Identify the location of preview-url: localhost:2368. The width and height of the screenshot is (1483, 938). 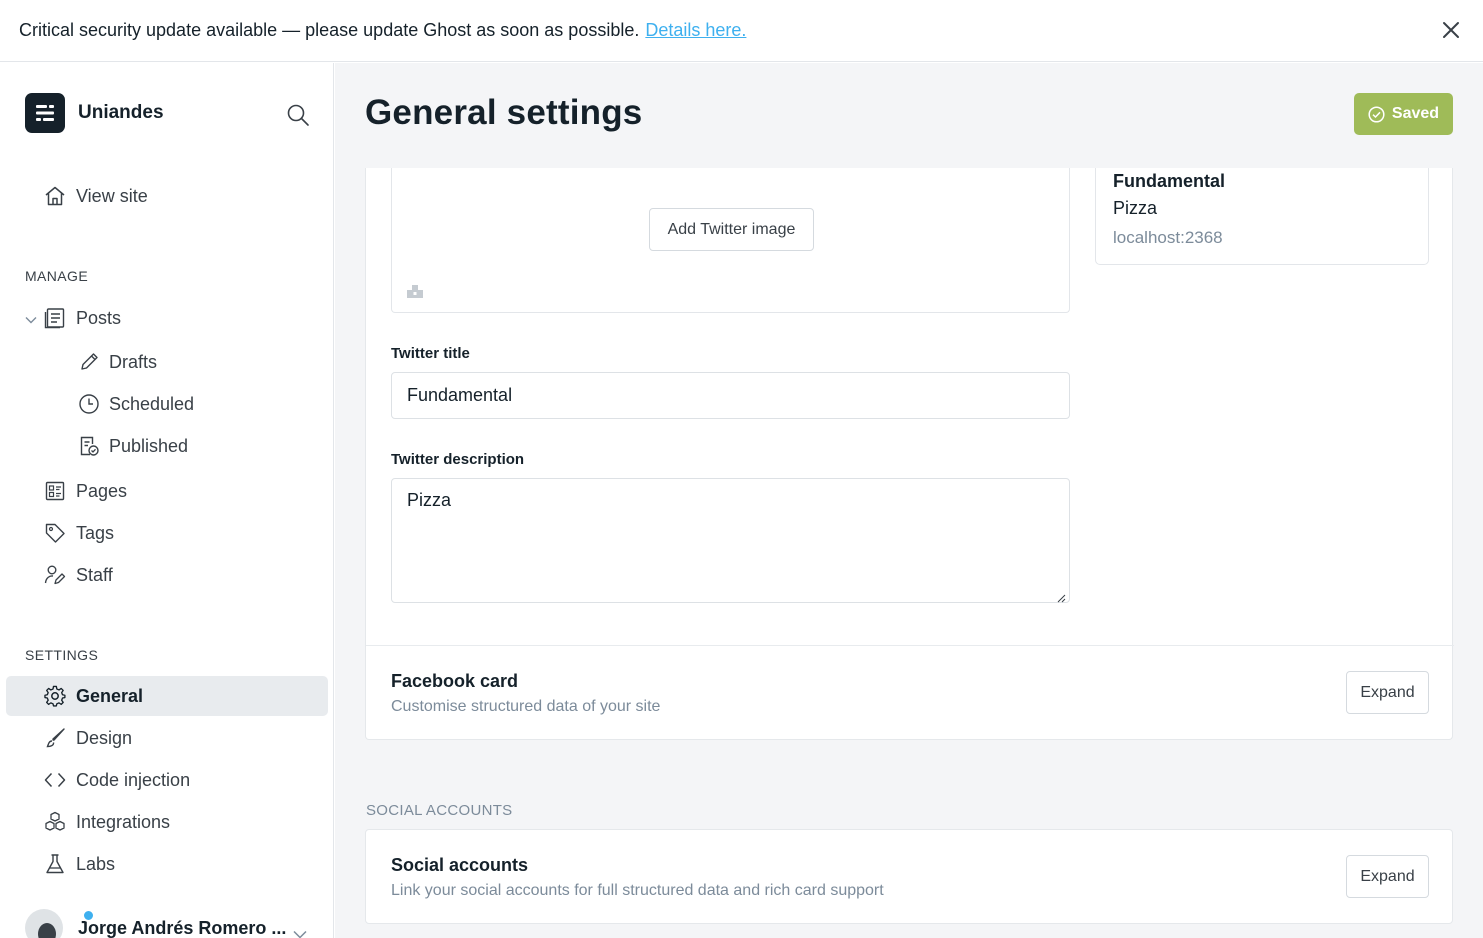
(1168, 237).